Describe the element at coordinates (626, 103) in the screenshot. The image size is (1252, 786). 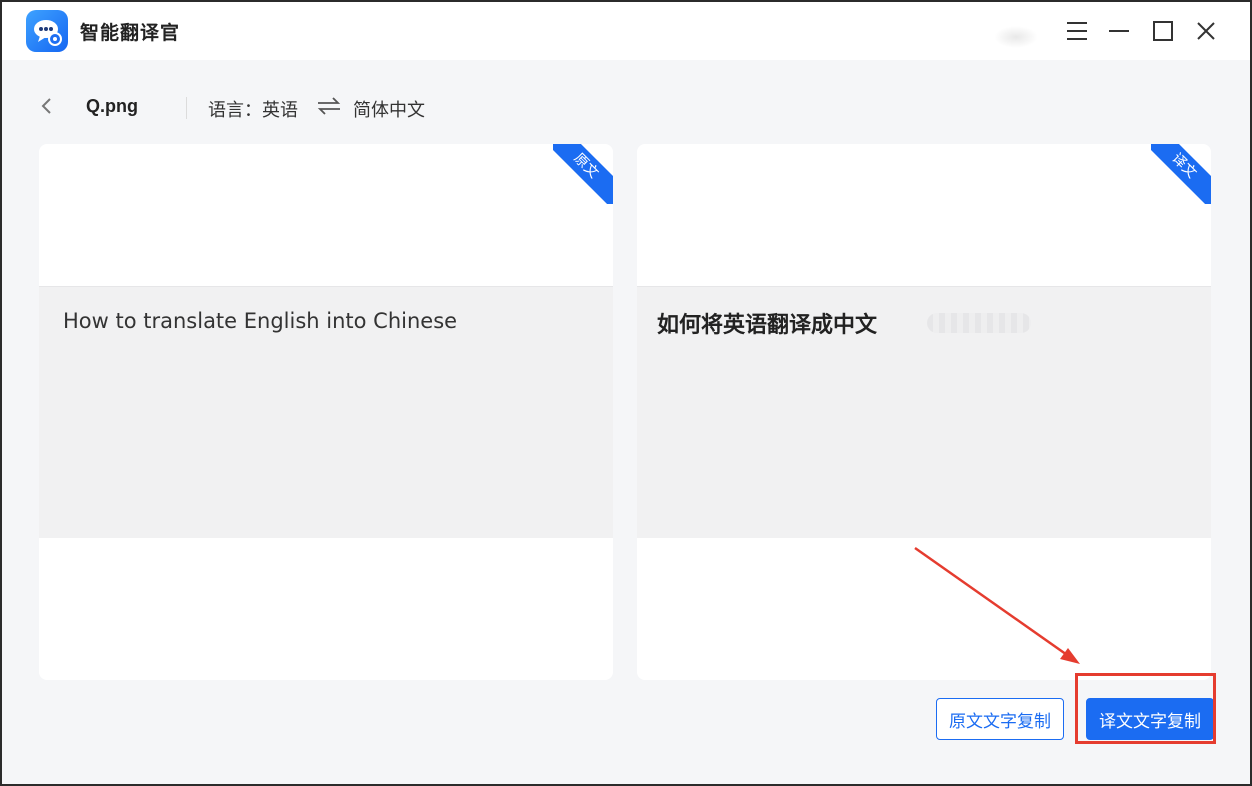
I see `file-toolbar: Q.png 语言：英语 简体中文` at that location.